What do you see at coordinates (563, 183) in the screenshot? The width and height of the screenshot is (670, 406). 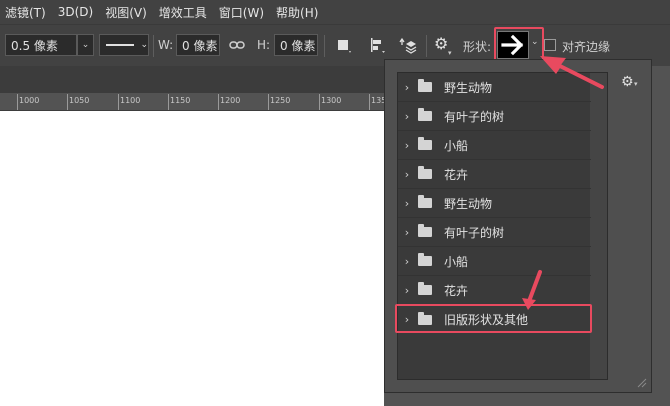 I see `annotation-arrows` at bounding box center [563, 183].